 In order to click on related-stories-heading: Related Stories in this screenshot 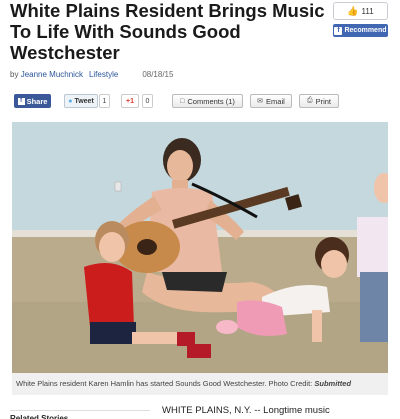, I will do `click(80, 414)`.